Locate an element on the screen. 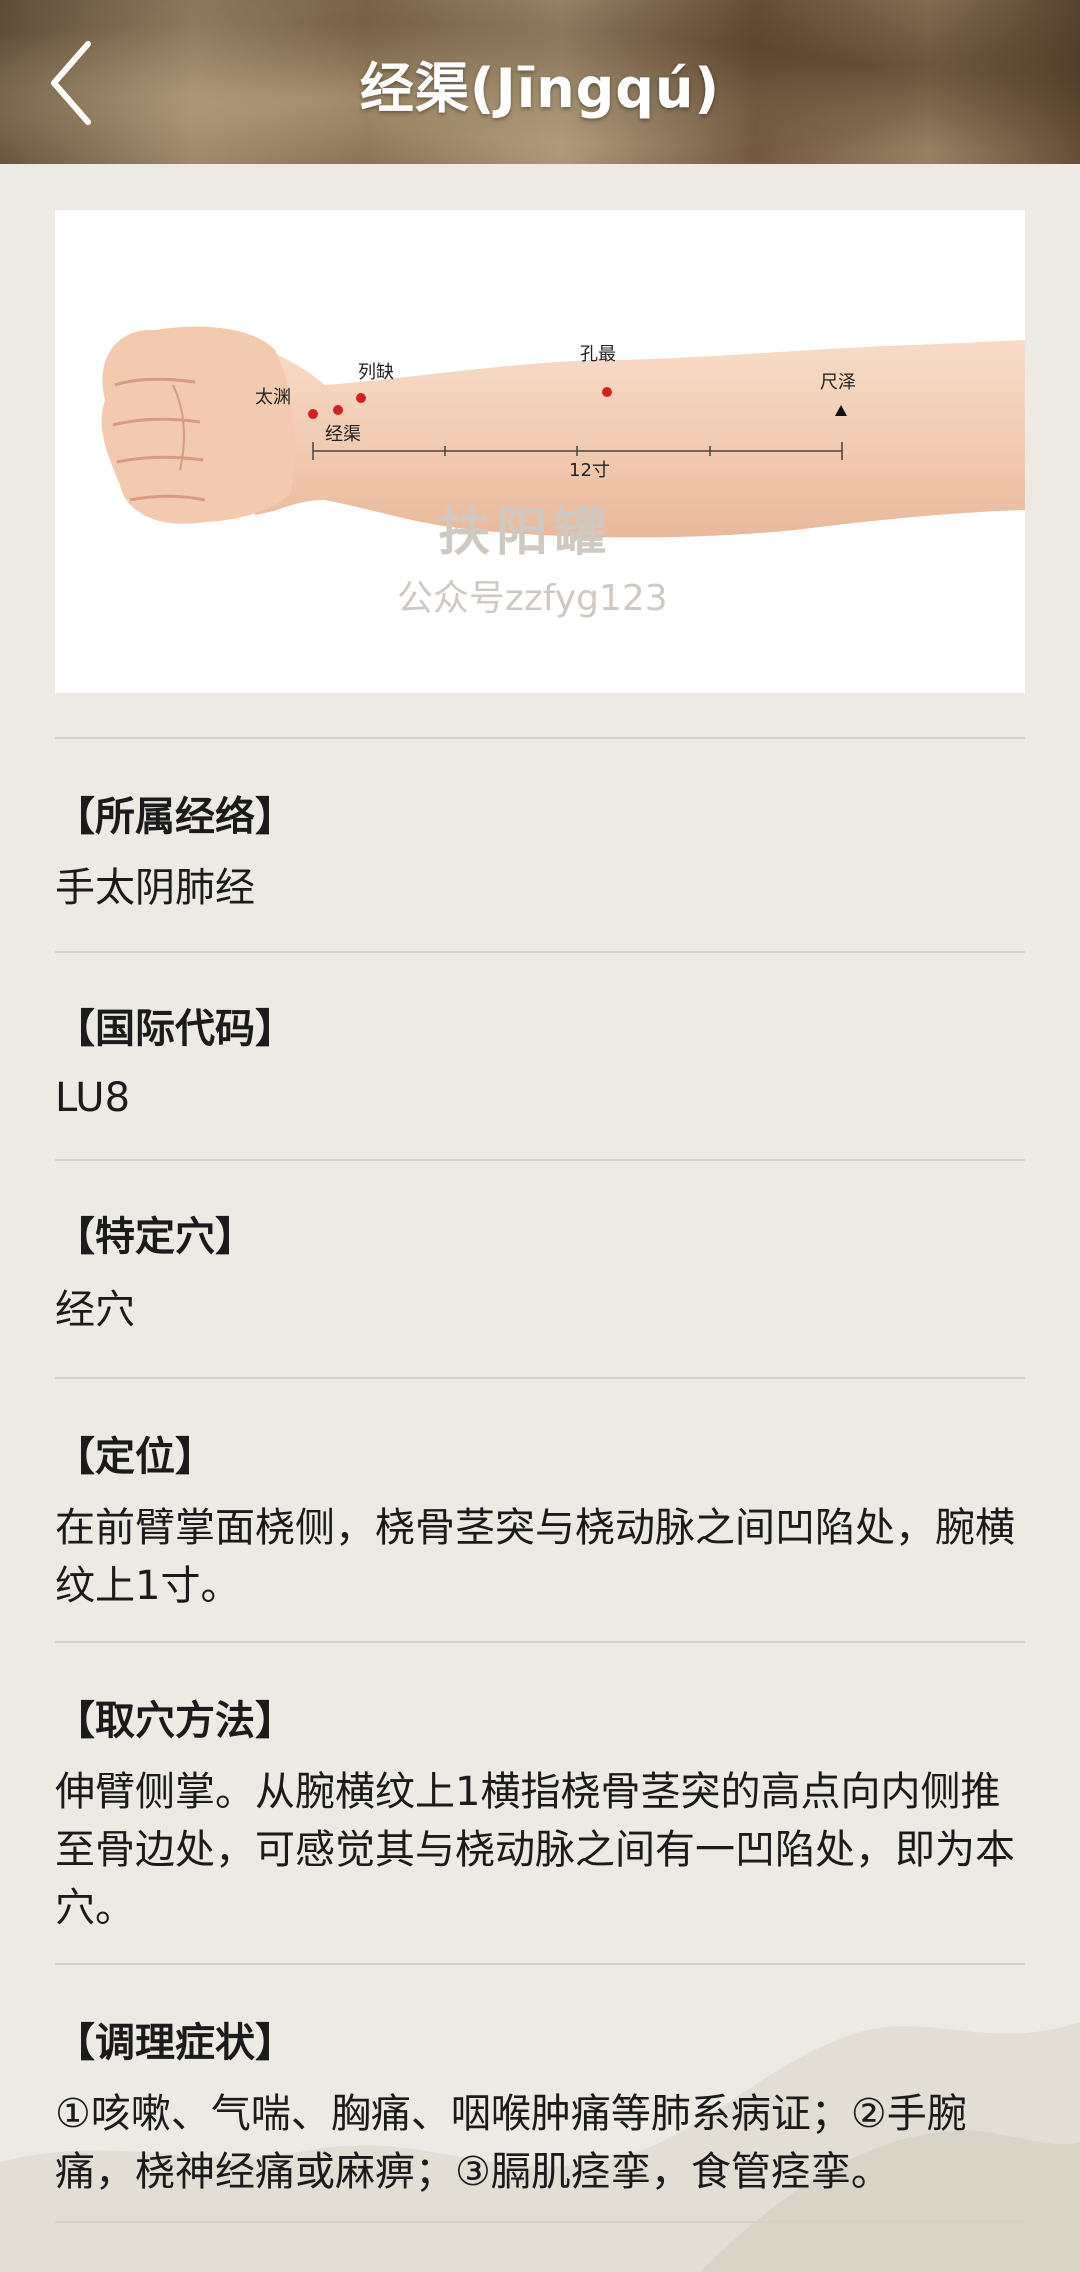  section-label: 【特定穴】 is located at coordinates (155, 1237).